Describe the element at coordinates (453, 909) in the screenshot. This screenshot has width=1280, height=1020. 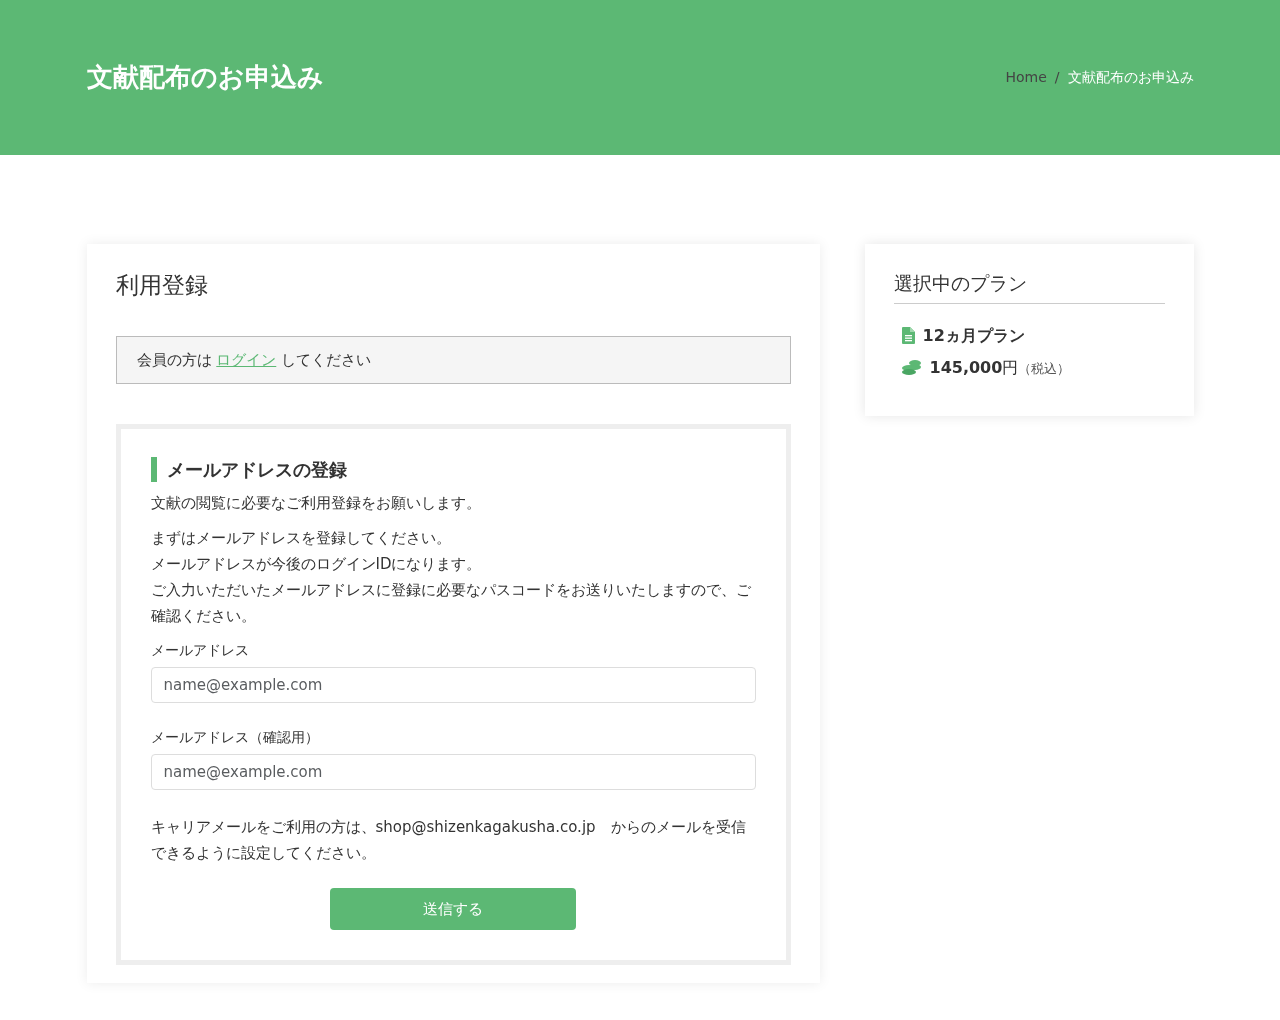
I see `submit-button: 送信する` at that location.